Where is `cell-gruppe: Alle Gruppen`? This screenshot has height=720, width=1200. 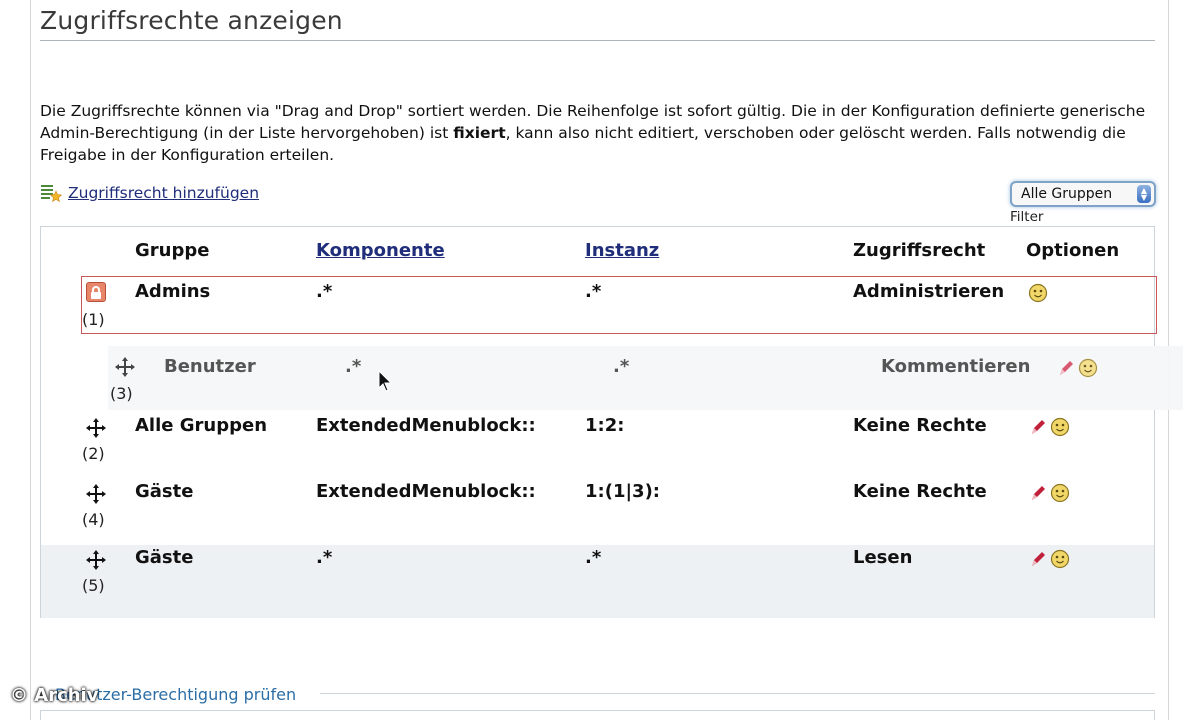 cell-gruppe: Alle Gruppen is located at coordinates (201, 425).